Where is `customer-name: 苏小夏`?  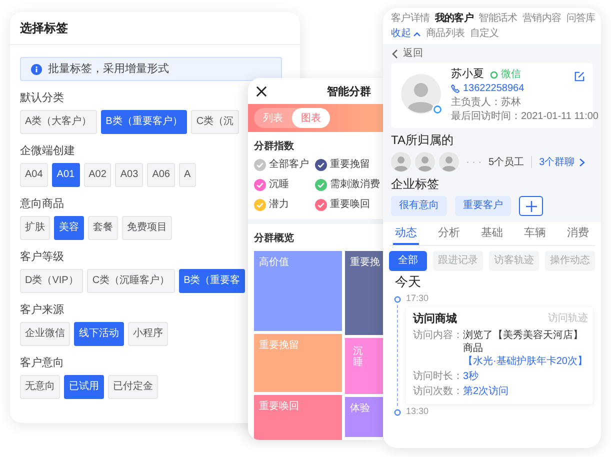 customer-name: 苏小夏 is located at coordinates (467, 74).